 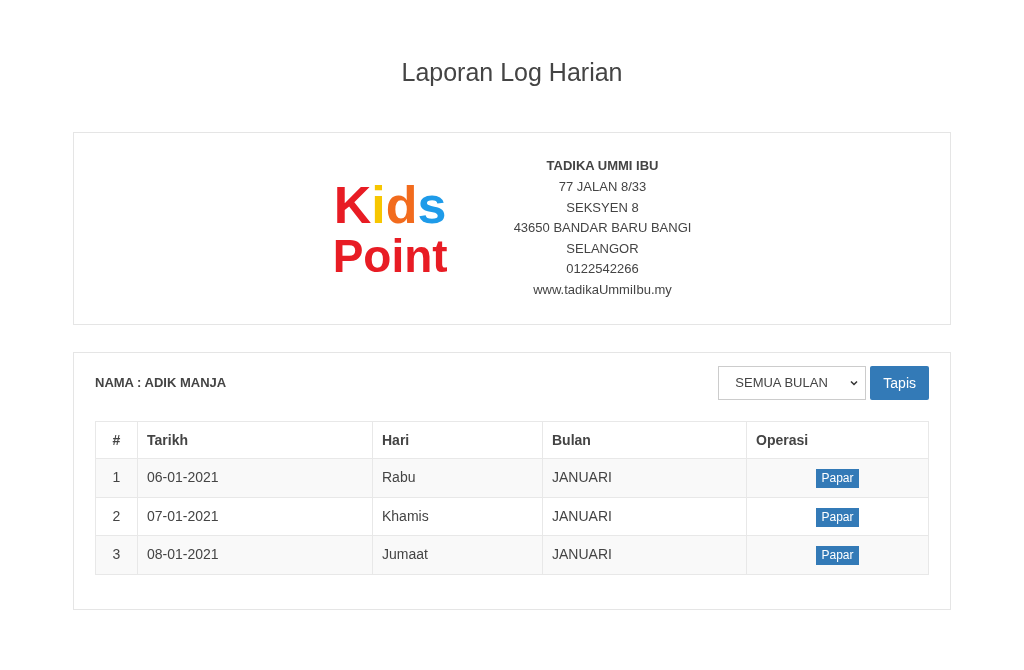 What do you see at coordinates (602, 228) in the screenshot?
I see `address-line: 43650 BANDAR BARU BANGI` at bounding box center [602, 228].